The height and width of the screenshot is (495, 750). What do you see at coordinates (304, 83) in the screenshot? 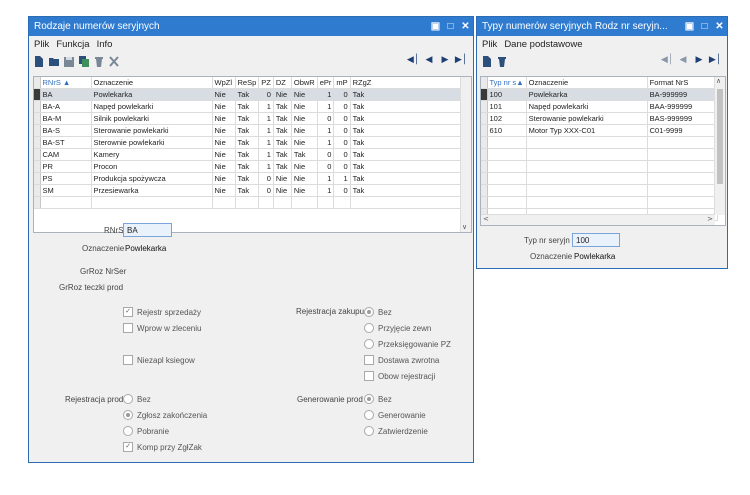
I see `col-header: ObwR` at bounding box center [304, 83].